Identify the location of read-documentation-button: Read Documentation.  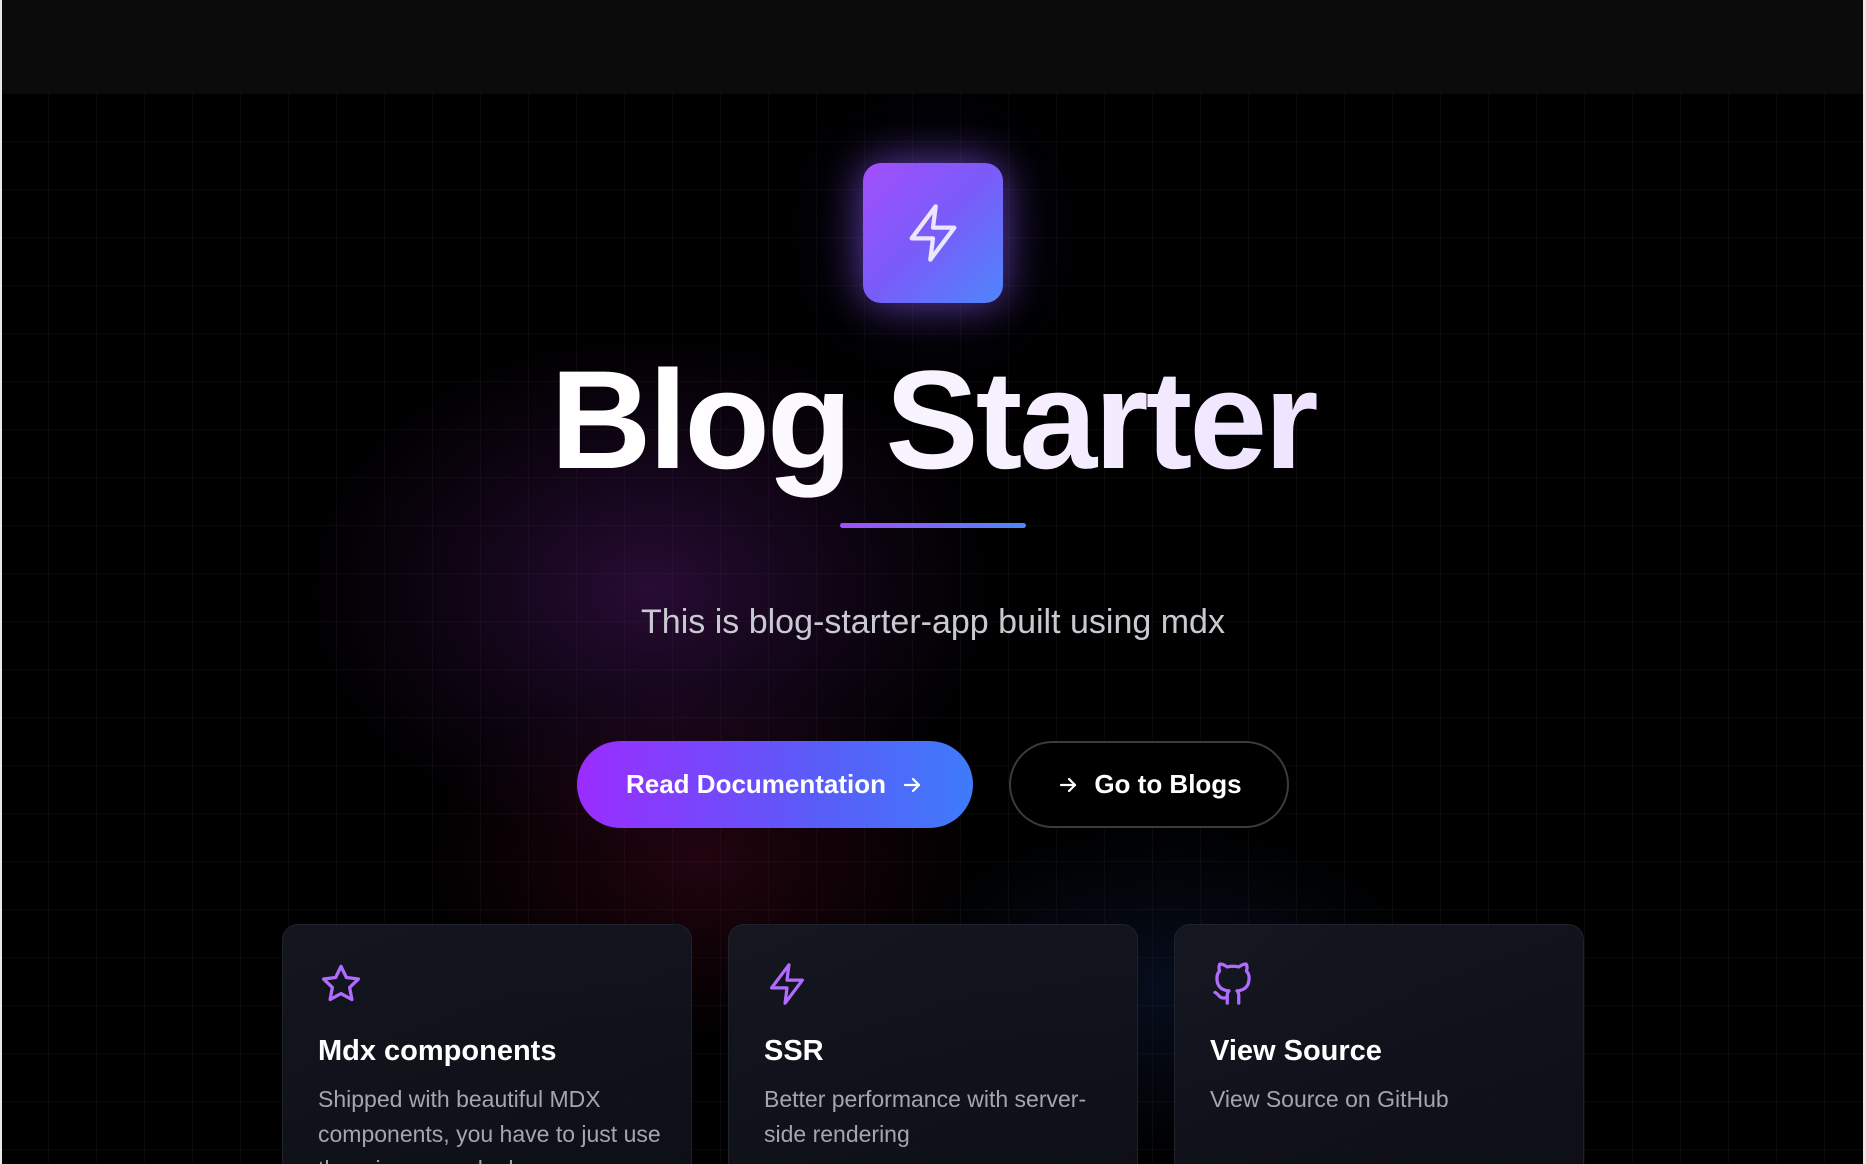
(775, 784).